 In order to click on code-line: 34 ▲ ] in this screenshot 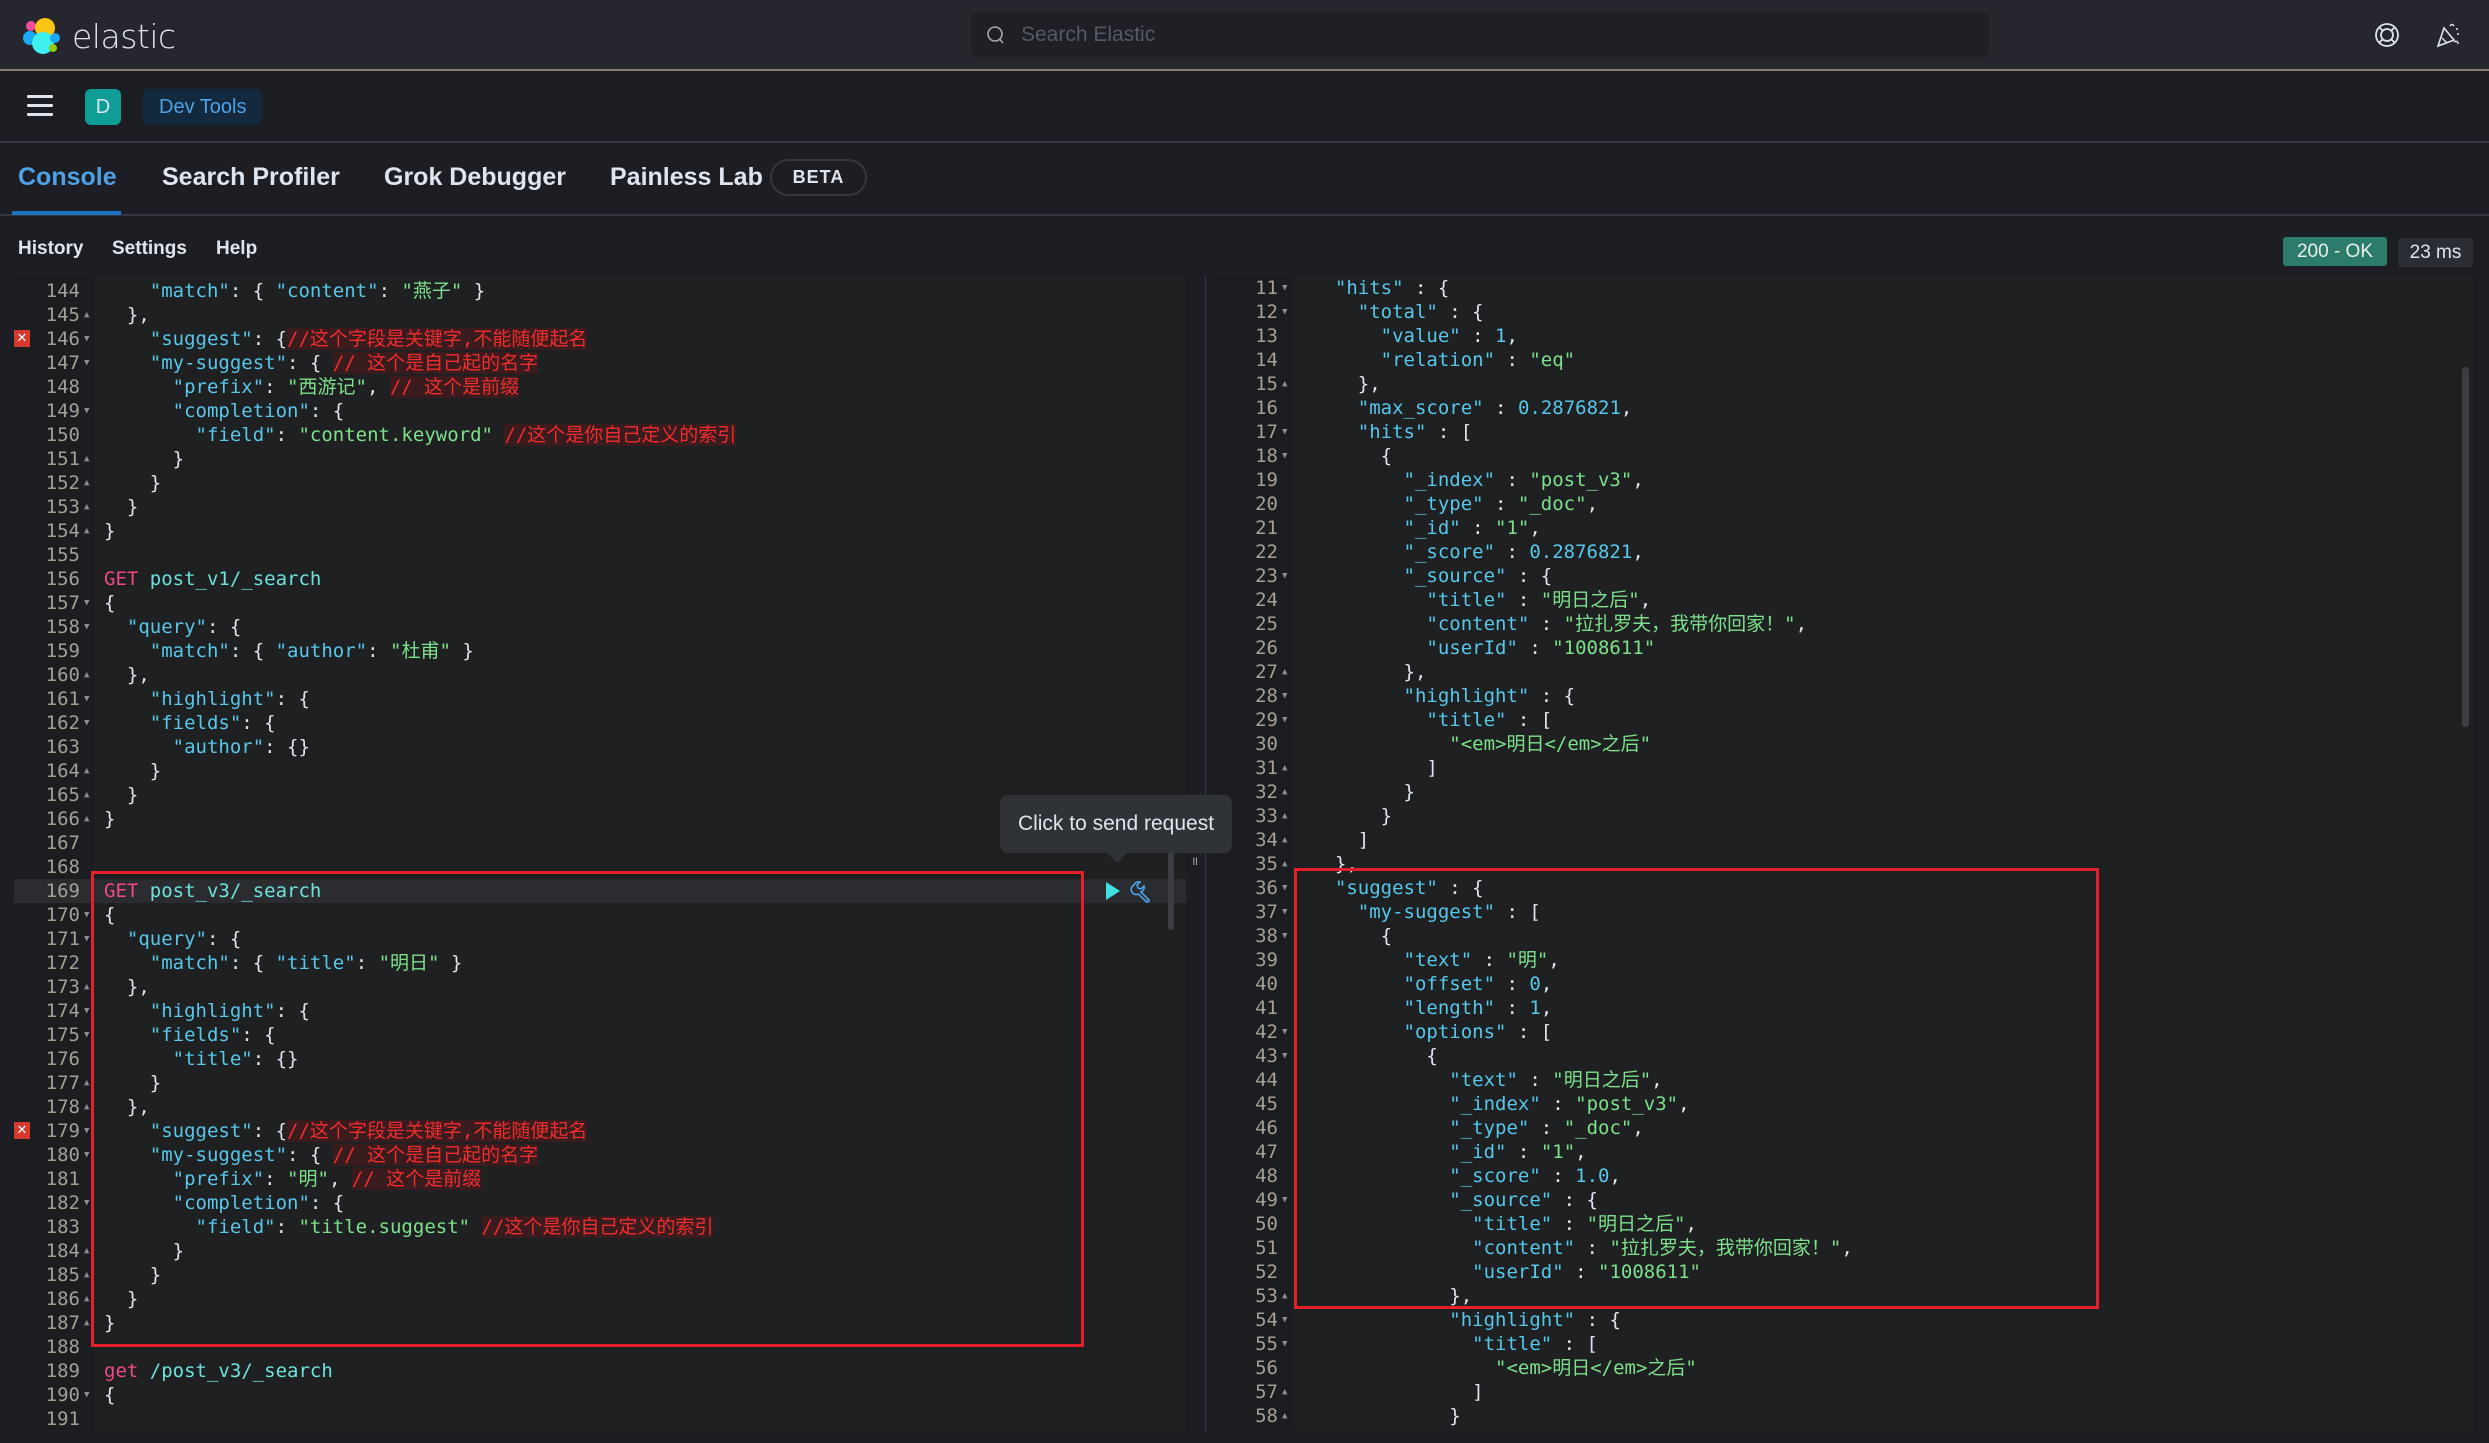, I will do `click(1843, 840)`.